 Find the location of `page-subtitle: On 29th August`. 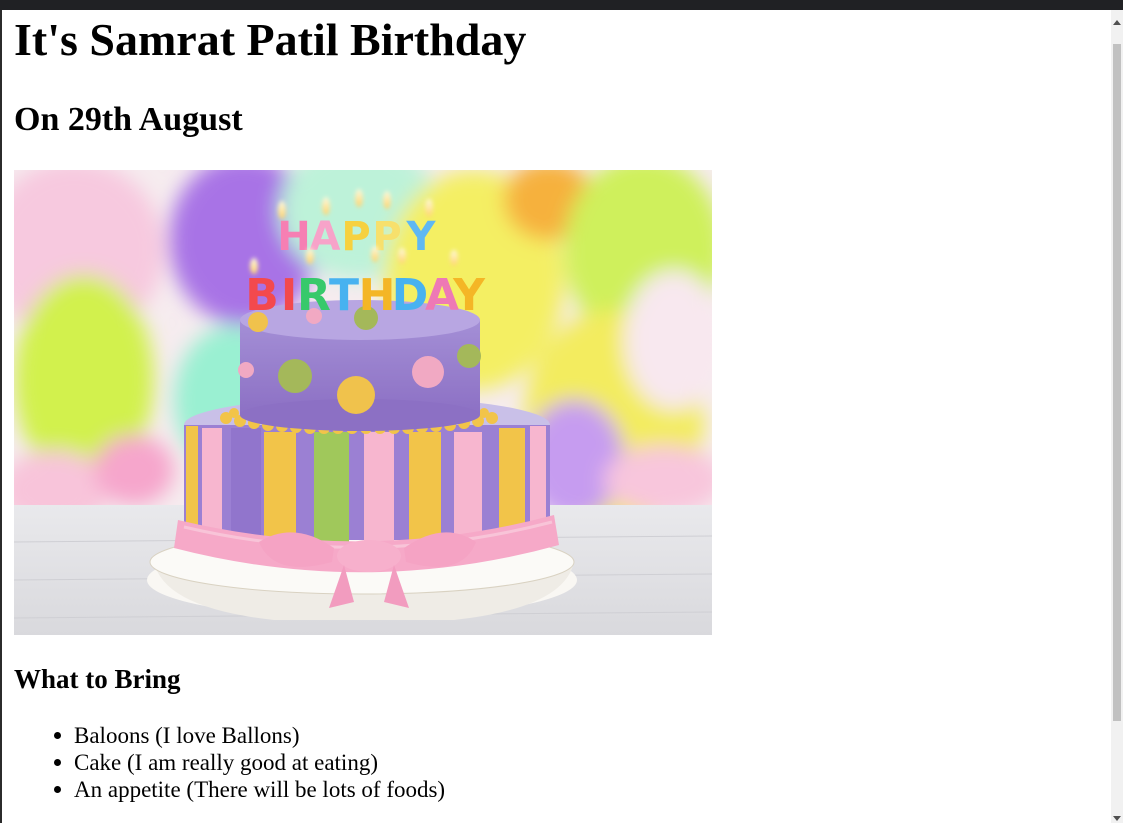

page-subtitle: On 29th August is located at coordinates (128, 119).